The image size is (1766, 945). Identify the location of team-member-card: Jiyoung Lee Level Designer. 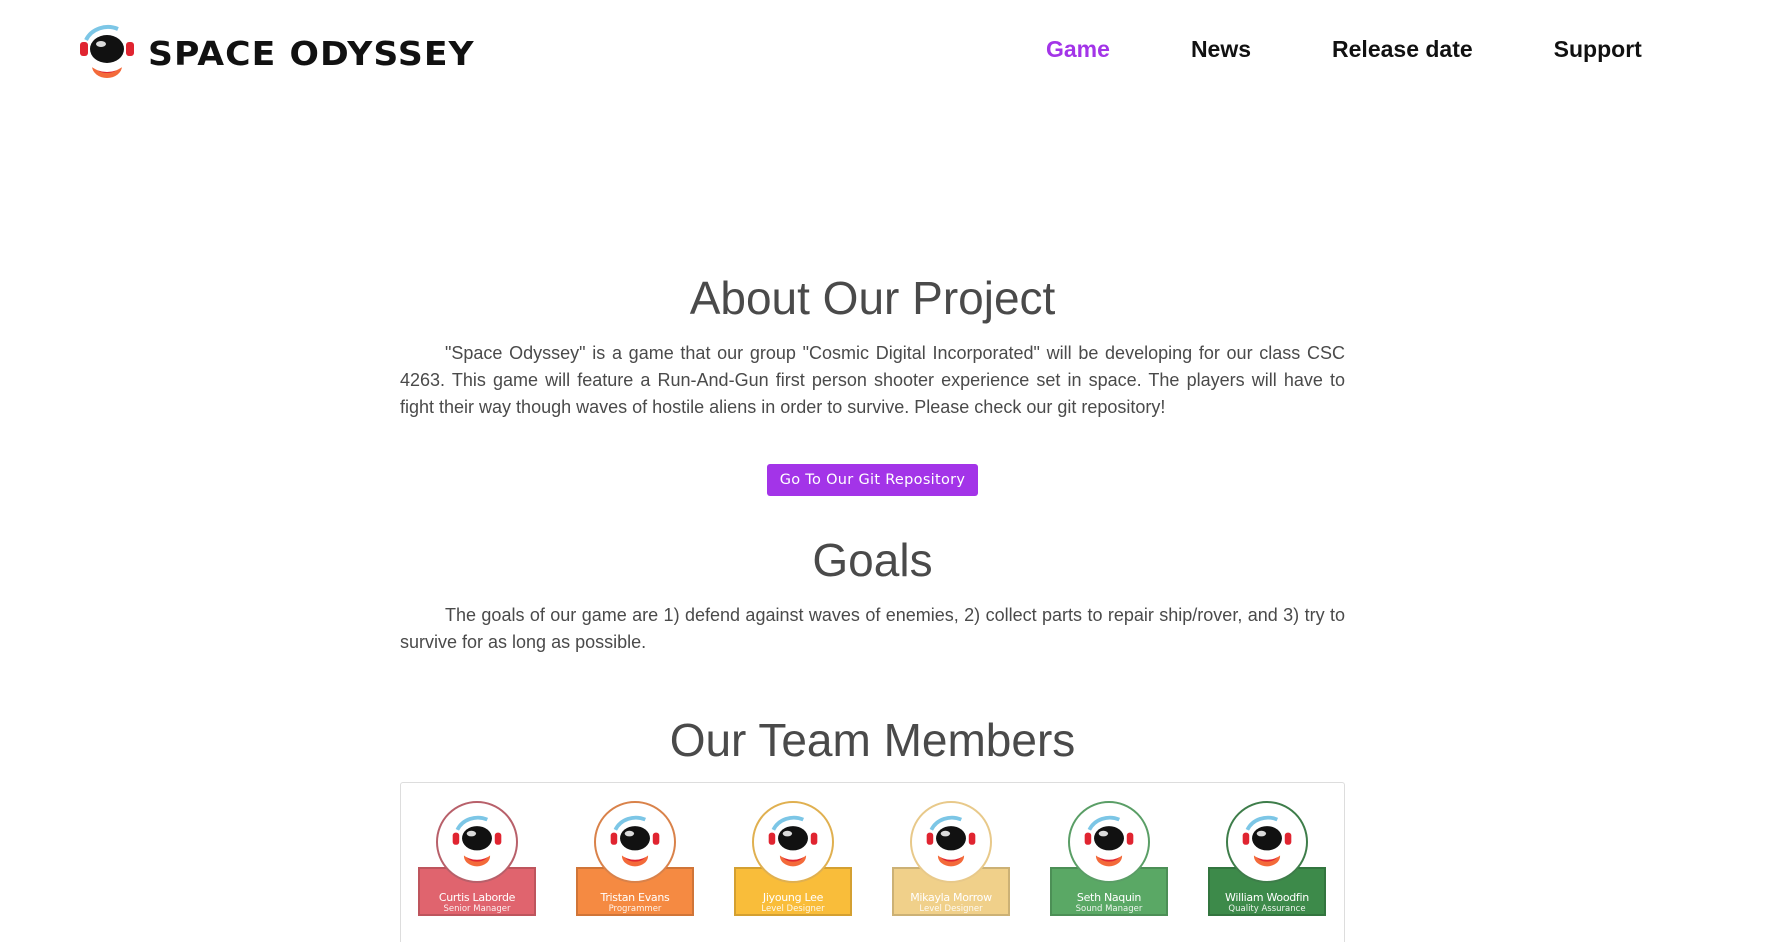
(793, 862).